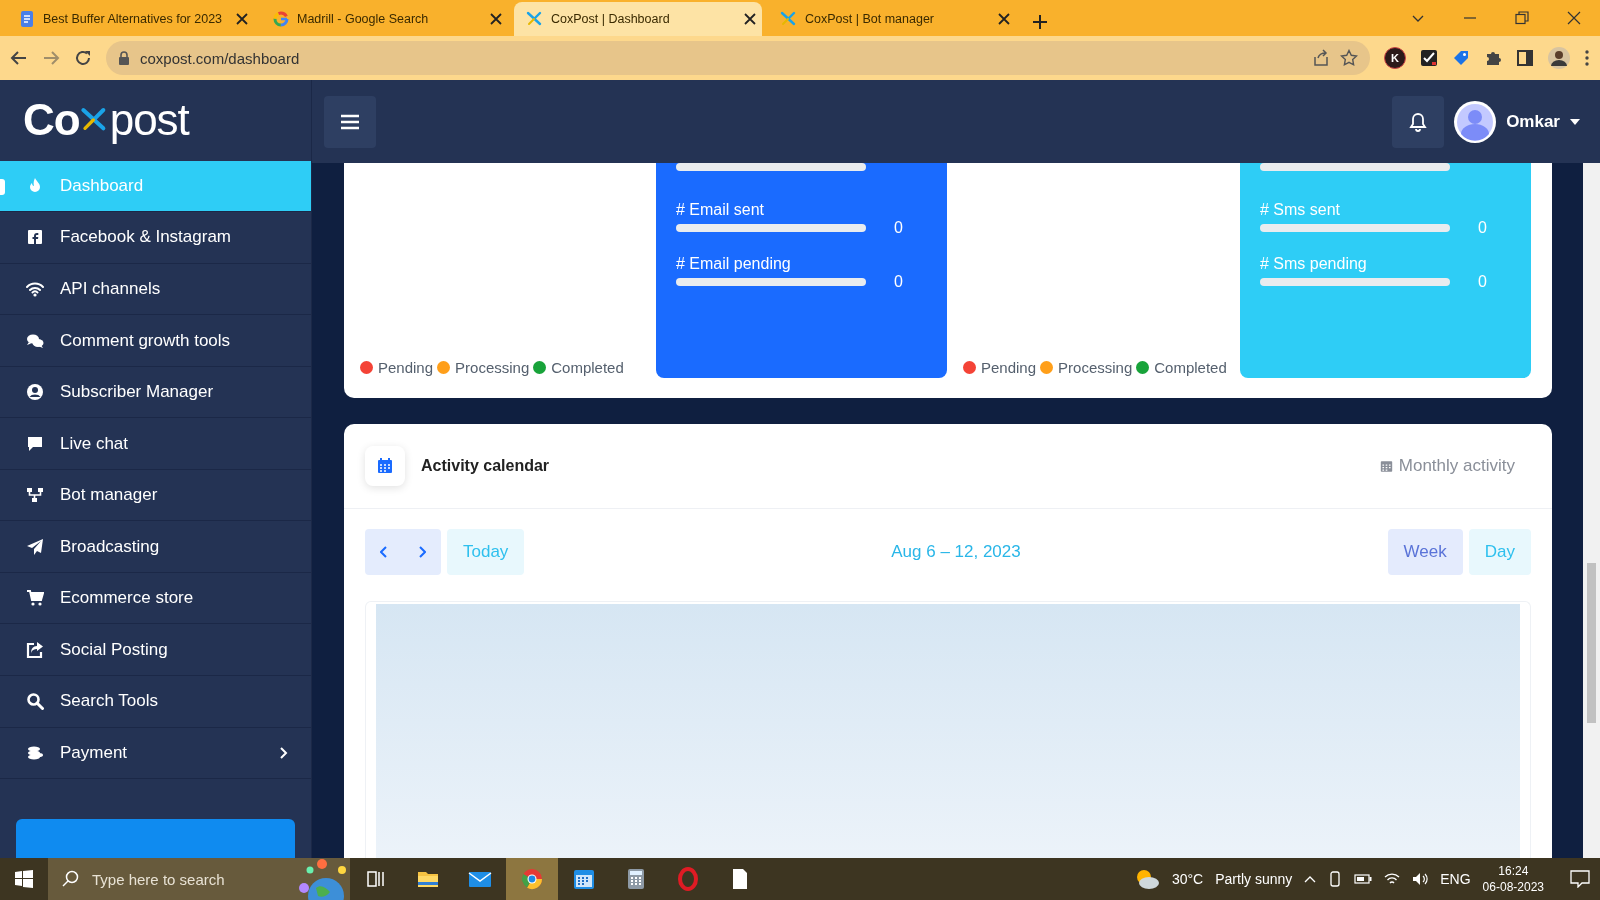 The width and height of the screenshot is (1600, 900). Describe the element at coordinates (155, 289) in the screenshot. I see `sidebar-item: API channels` at that location.